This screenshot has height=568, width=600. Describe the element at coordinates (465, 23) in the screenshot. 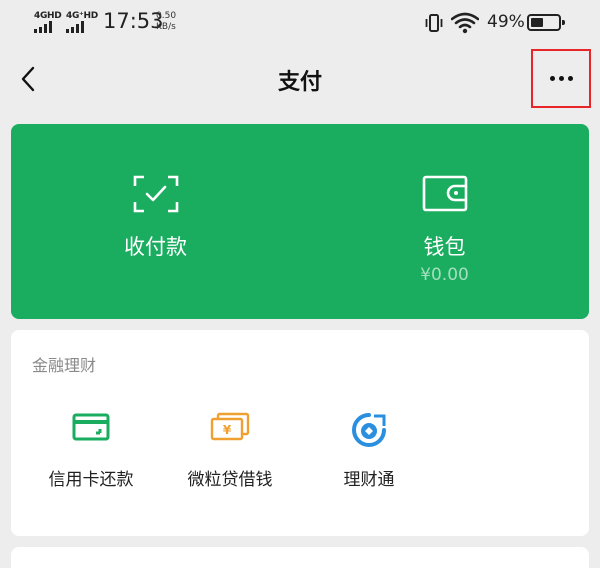

I see `wifi-icon` at that location.